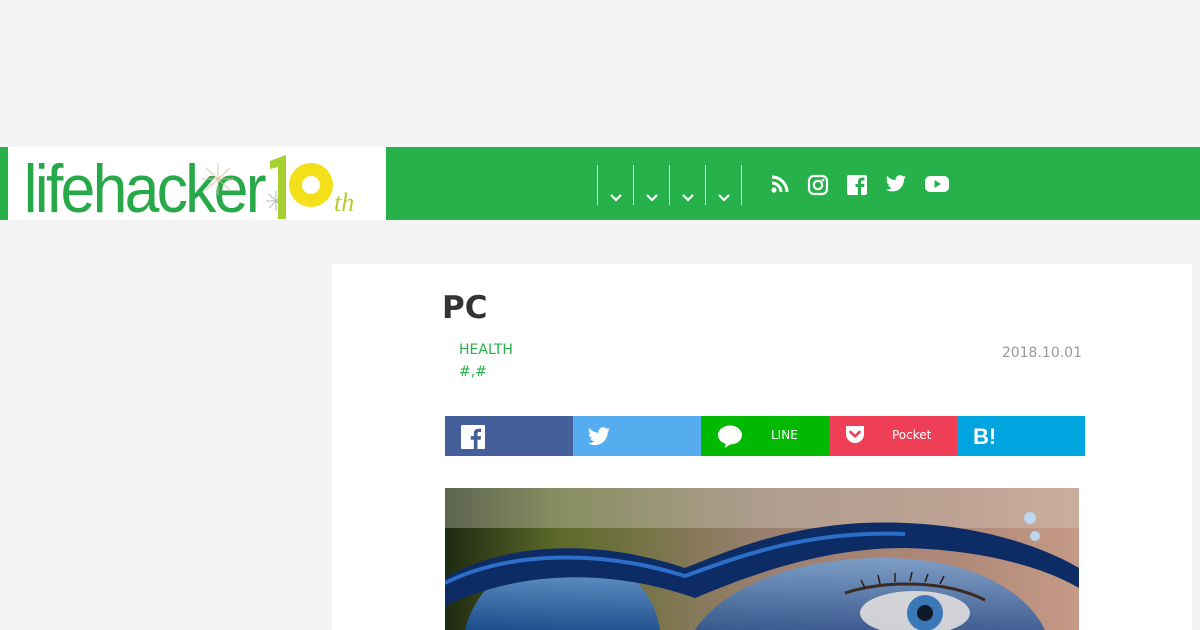 The image size is (1200, 630). Describe the element at coordinates (1041, 353) in the screenshot. I see `publish-date: 2018.10.01` at that location.